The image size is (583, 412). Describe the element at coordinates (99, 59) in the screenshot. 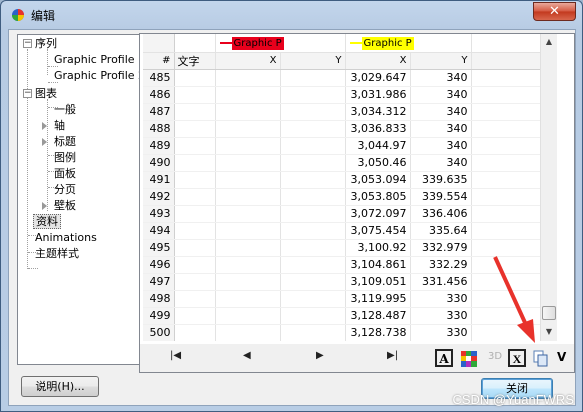

I see `tree-item-graphic-profile-1: Graphic Profile 1` at that location.